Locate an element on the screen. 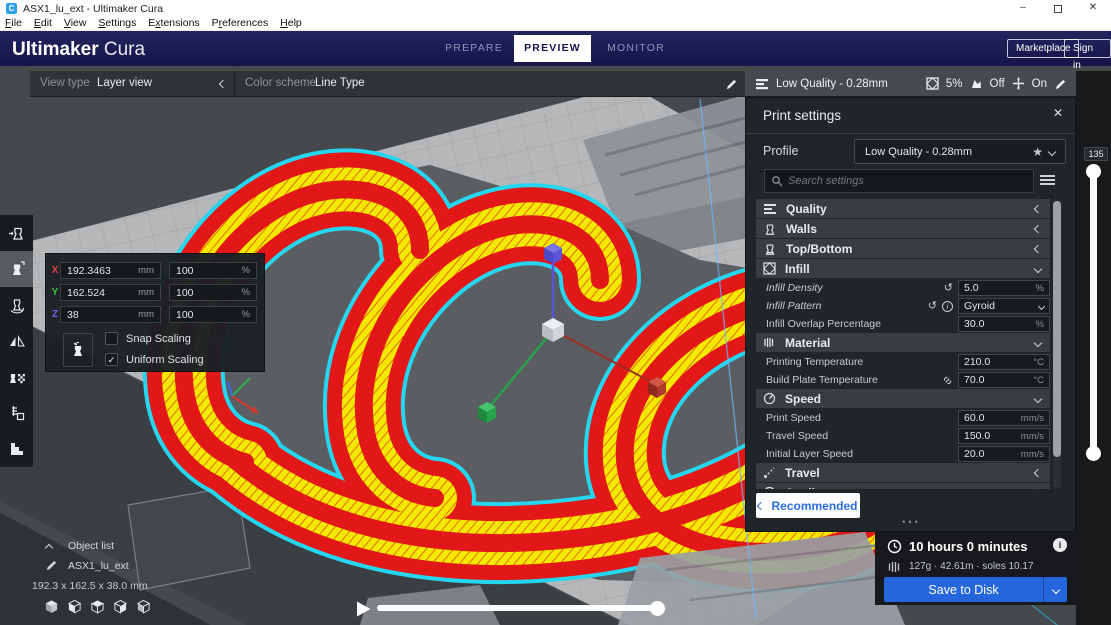 The height and width of the screenshot is (625, 1111). menu-help: Help is located at coordinates (291, 23).